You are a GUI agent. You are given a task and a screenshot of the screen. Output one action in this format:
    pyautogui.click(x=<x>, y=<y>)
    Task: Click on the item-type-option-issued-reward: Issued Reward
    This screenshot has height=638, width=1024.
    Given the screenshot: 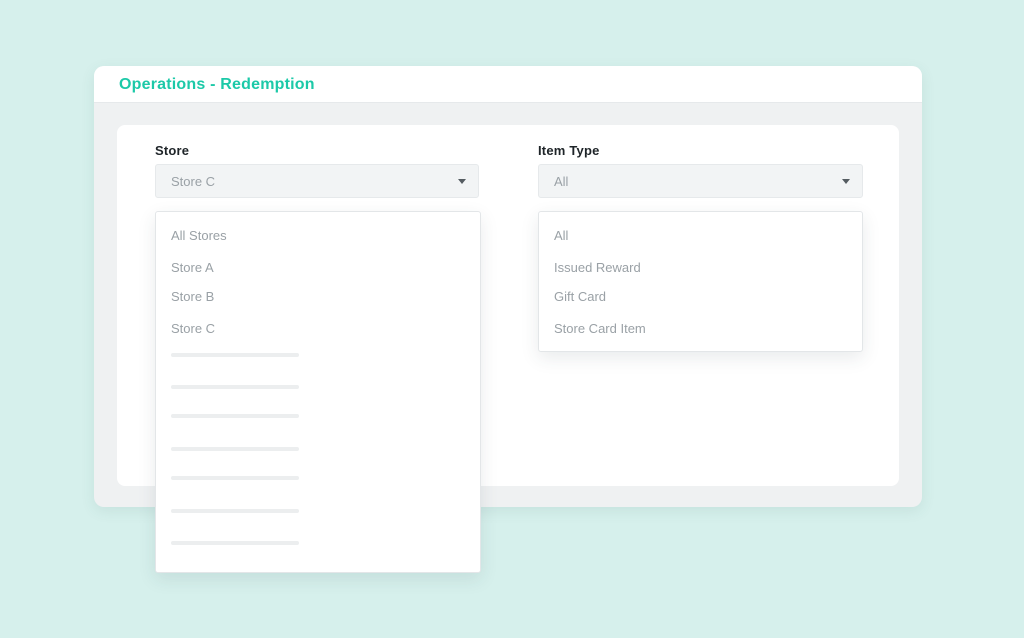 What is the action you would take?
    pyautogui.click(x=597, y=267)
    